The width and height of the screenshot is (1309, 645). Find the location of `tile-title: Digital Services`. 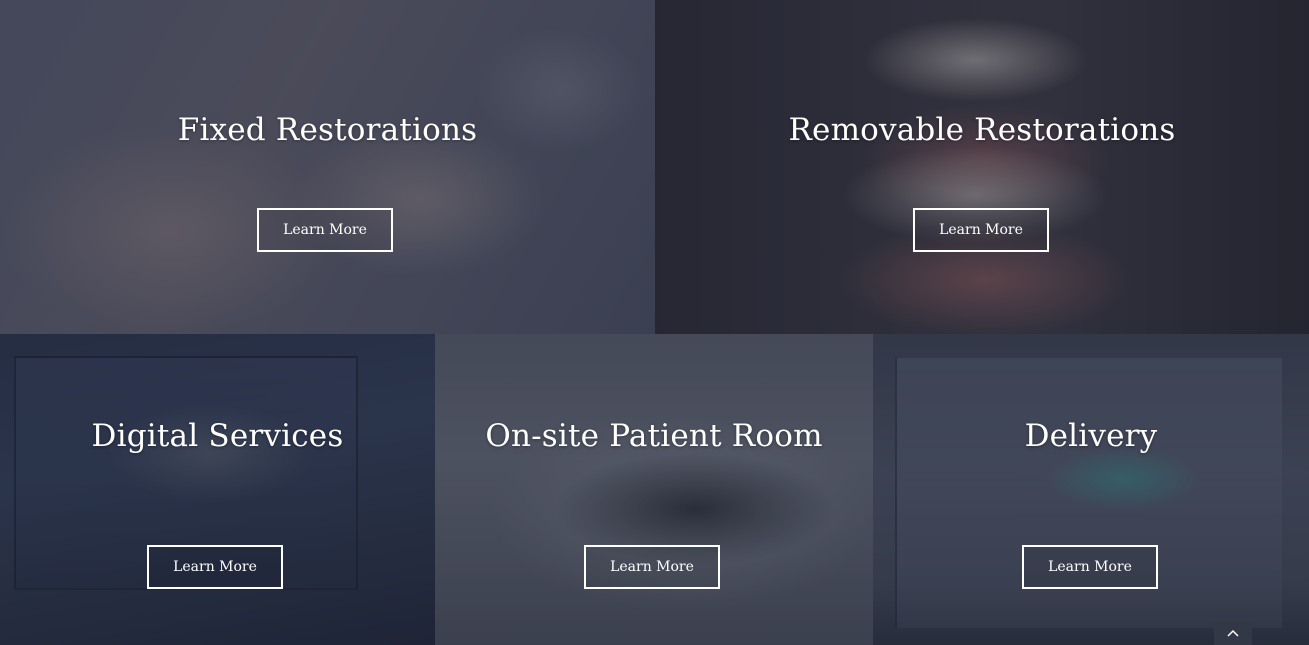

tile-title: Digital Services is located at coordinates (217, 436).